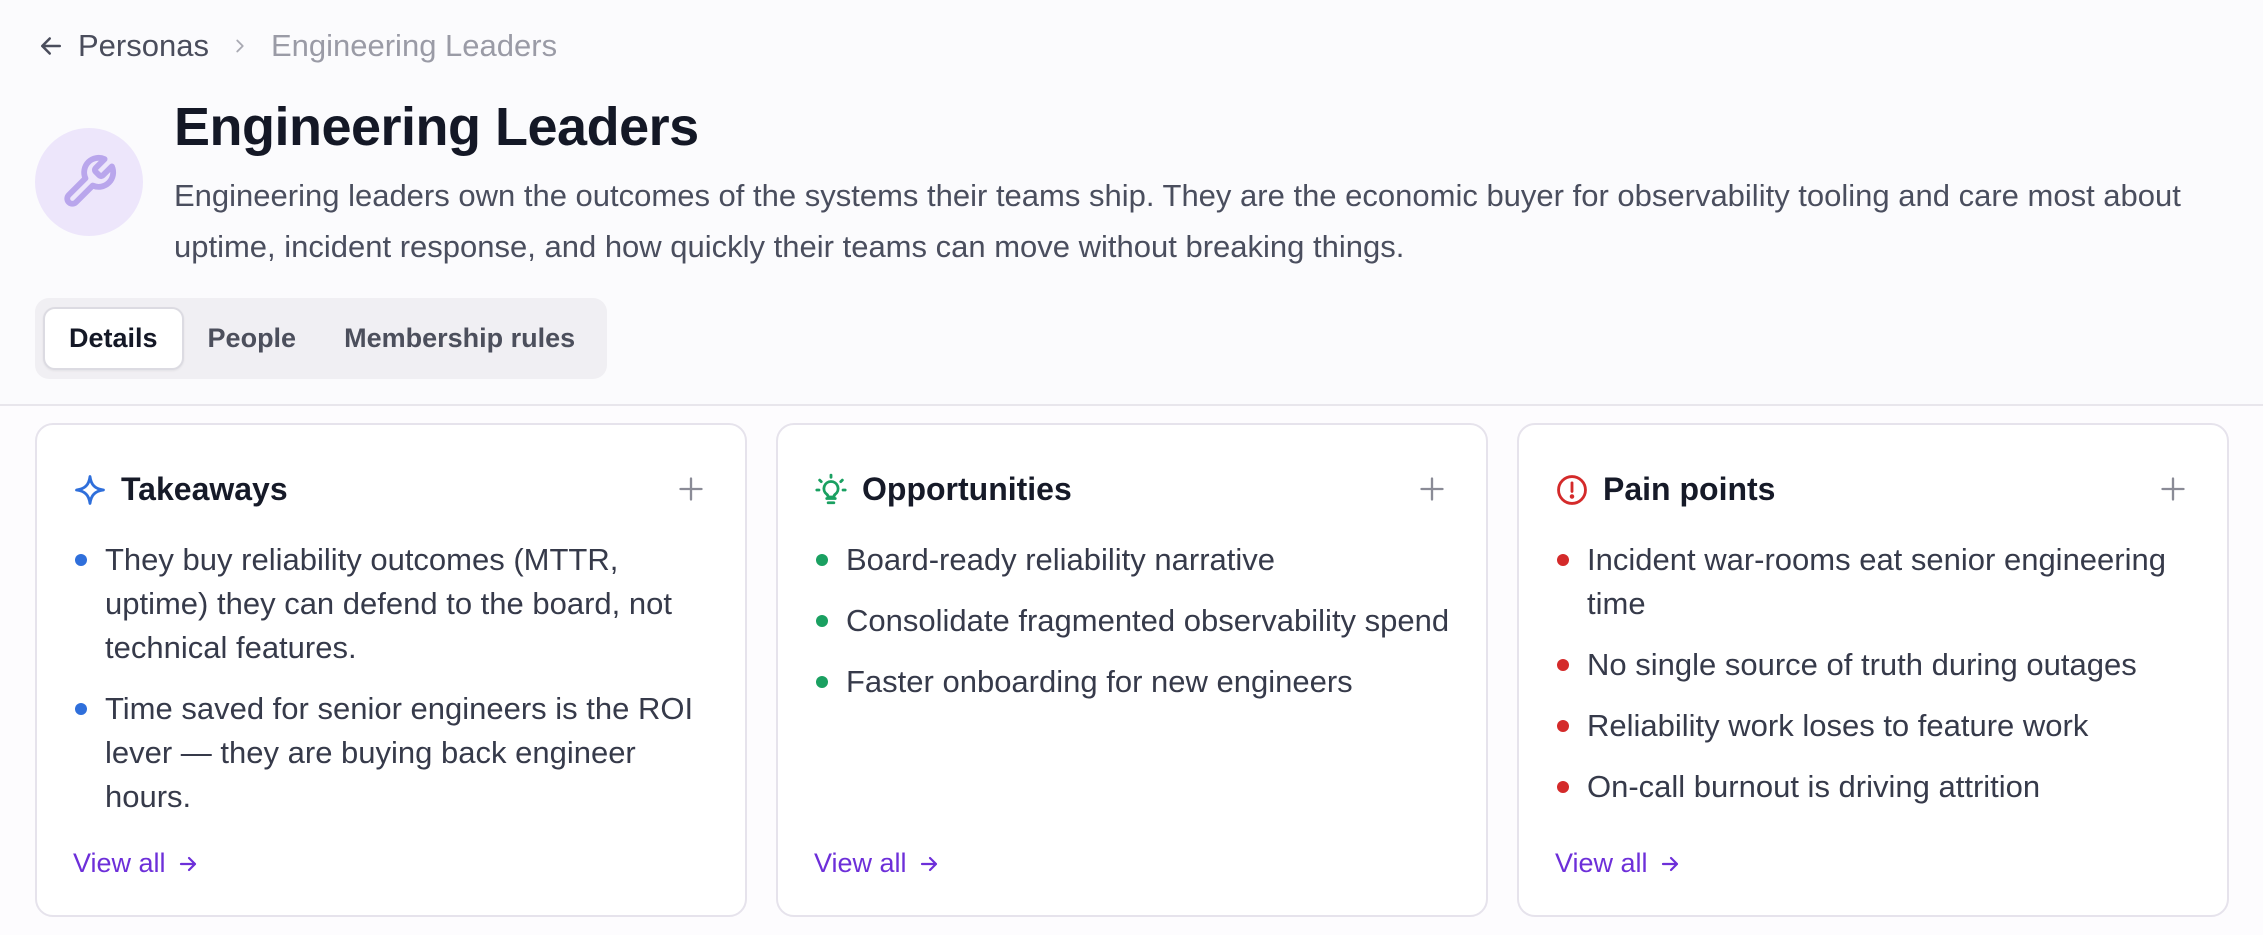 This screenshot has width=2263, height=935. I want to click on card-header: Pain points, so click(1665, 489).